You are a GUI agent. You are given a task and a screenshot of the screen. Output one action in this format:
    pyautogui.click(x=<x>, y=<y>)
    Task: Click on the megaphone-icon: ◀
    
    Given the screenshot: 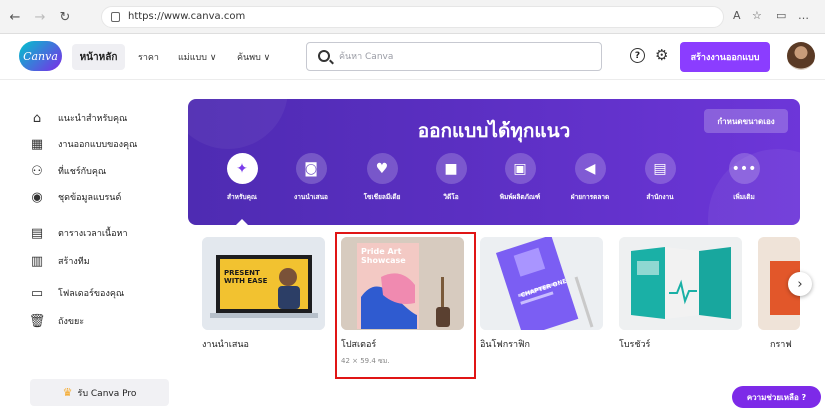 What is the action you would take?
    pyautogui.click(x=590, y=168)
    